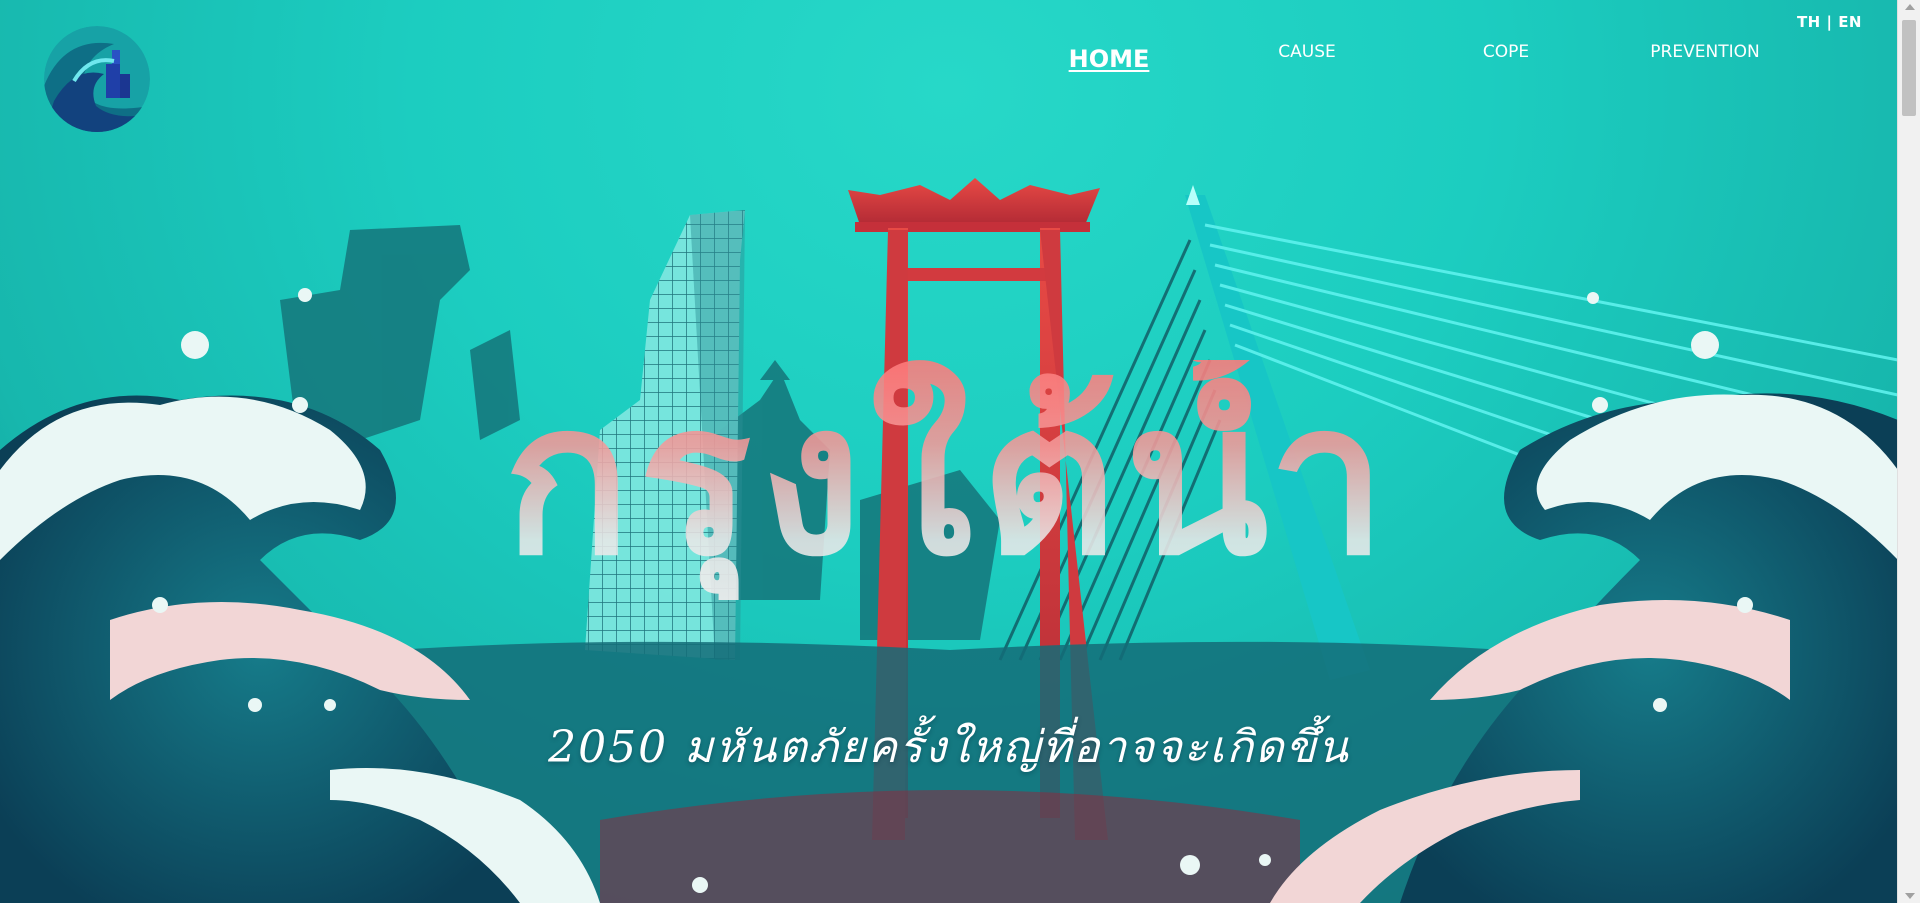  Describe the element at coordinates (1909, 68) in the screenshot. I see `scroll-thumb` at that location.